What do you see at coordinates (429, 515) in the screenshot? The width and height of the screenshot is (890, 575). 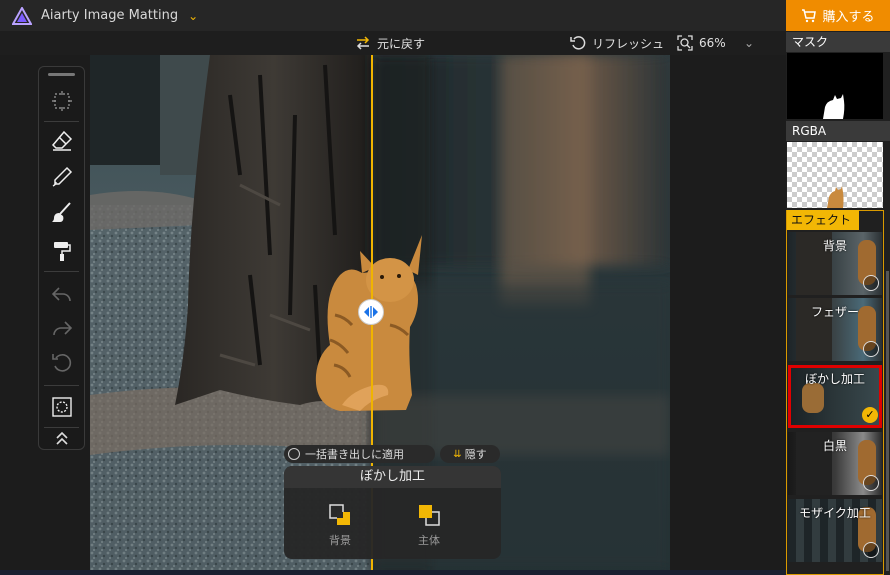 I see `subject-layer-icon` at bounding box center [429, 515].